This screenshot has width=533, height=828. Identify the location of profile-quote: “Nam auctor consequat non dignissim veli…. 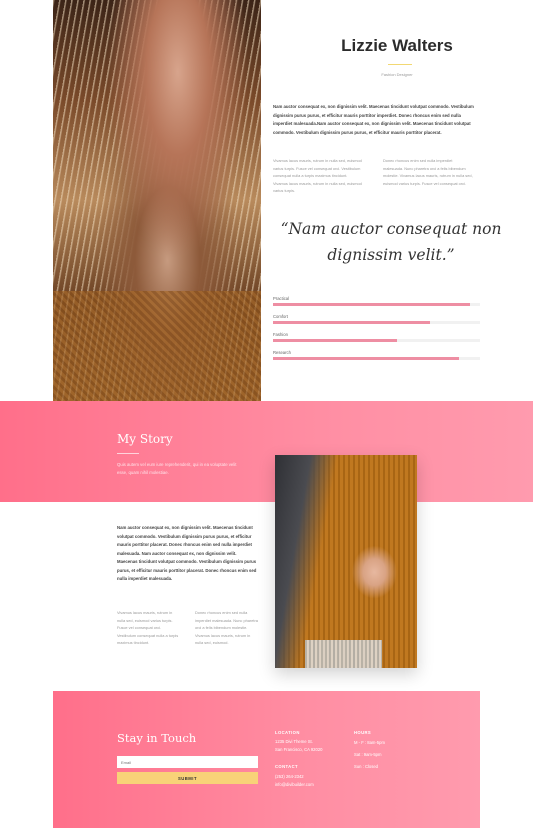
(391, 242).